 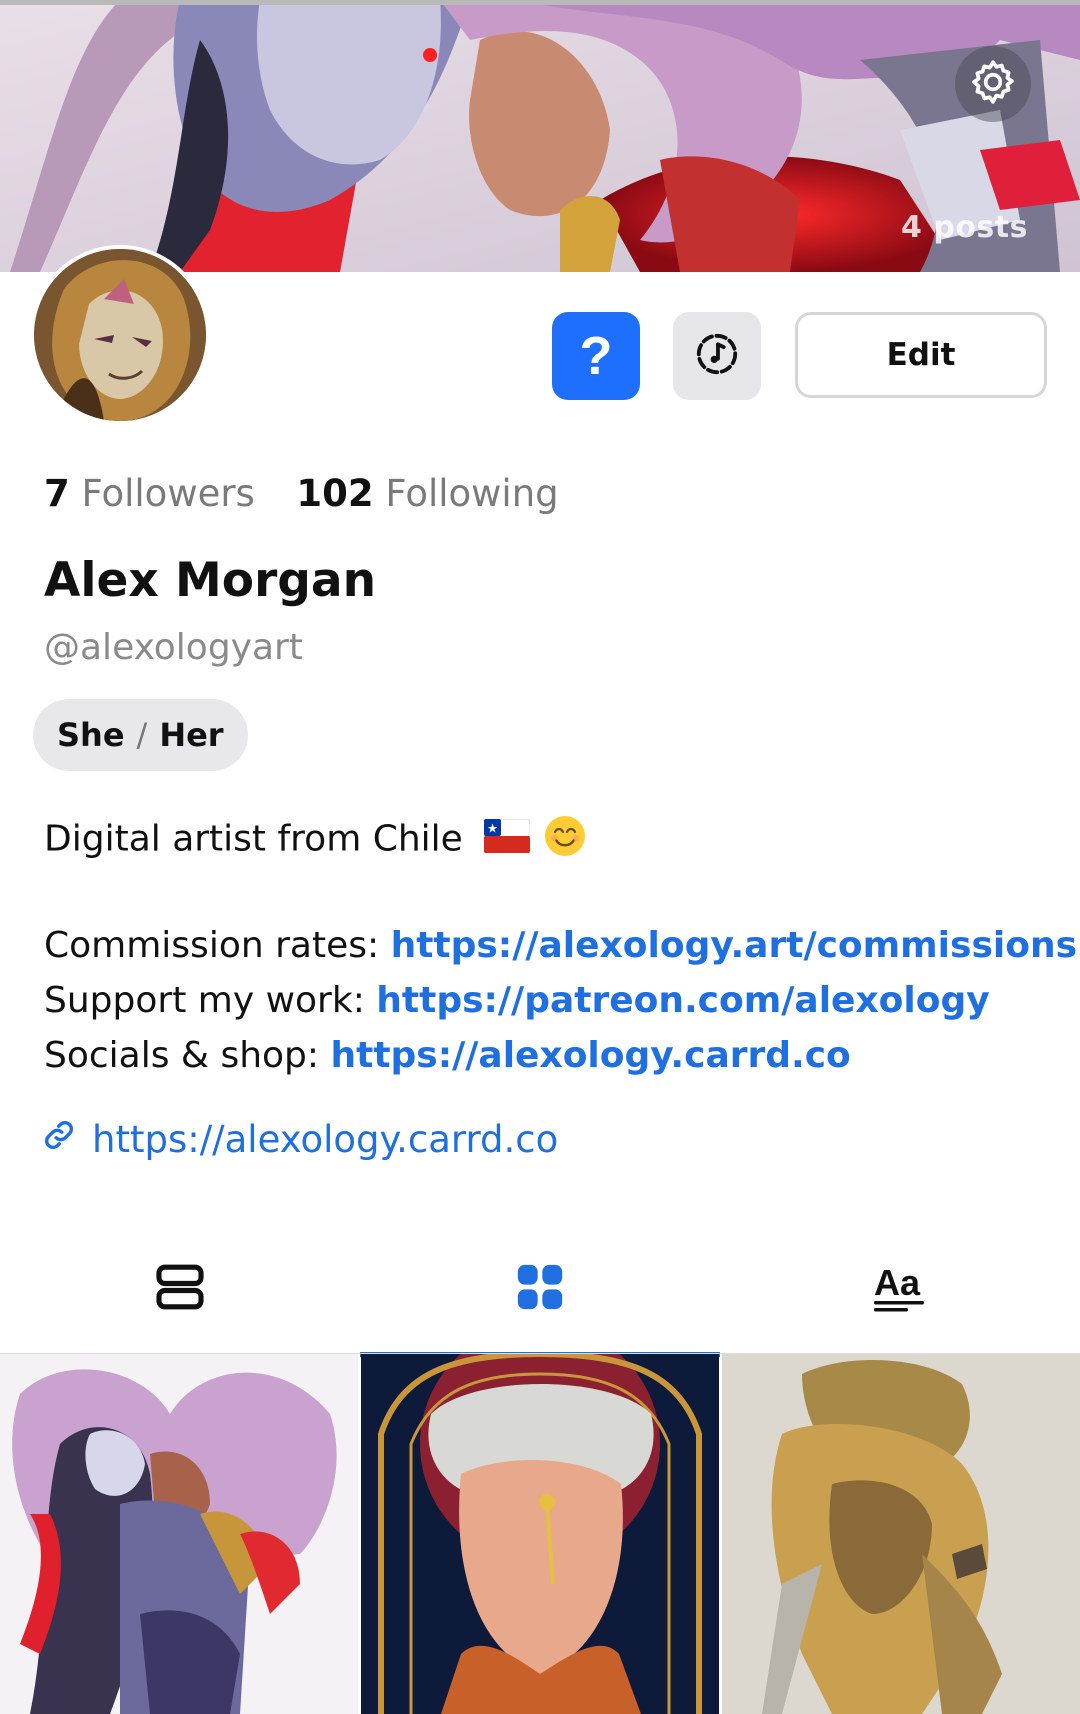 I want to click on pronouns-badge: She / Her, so click(x=140, y=735).